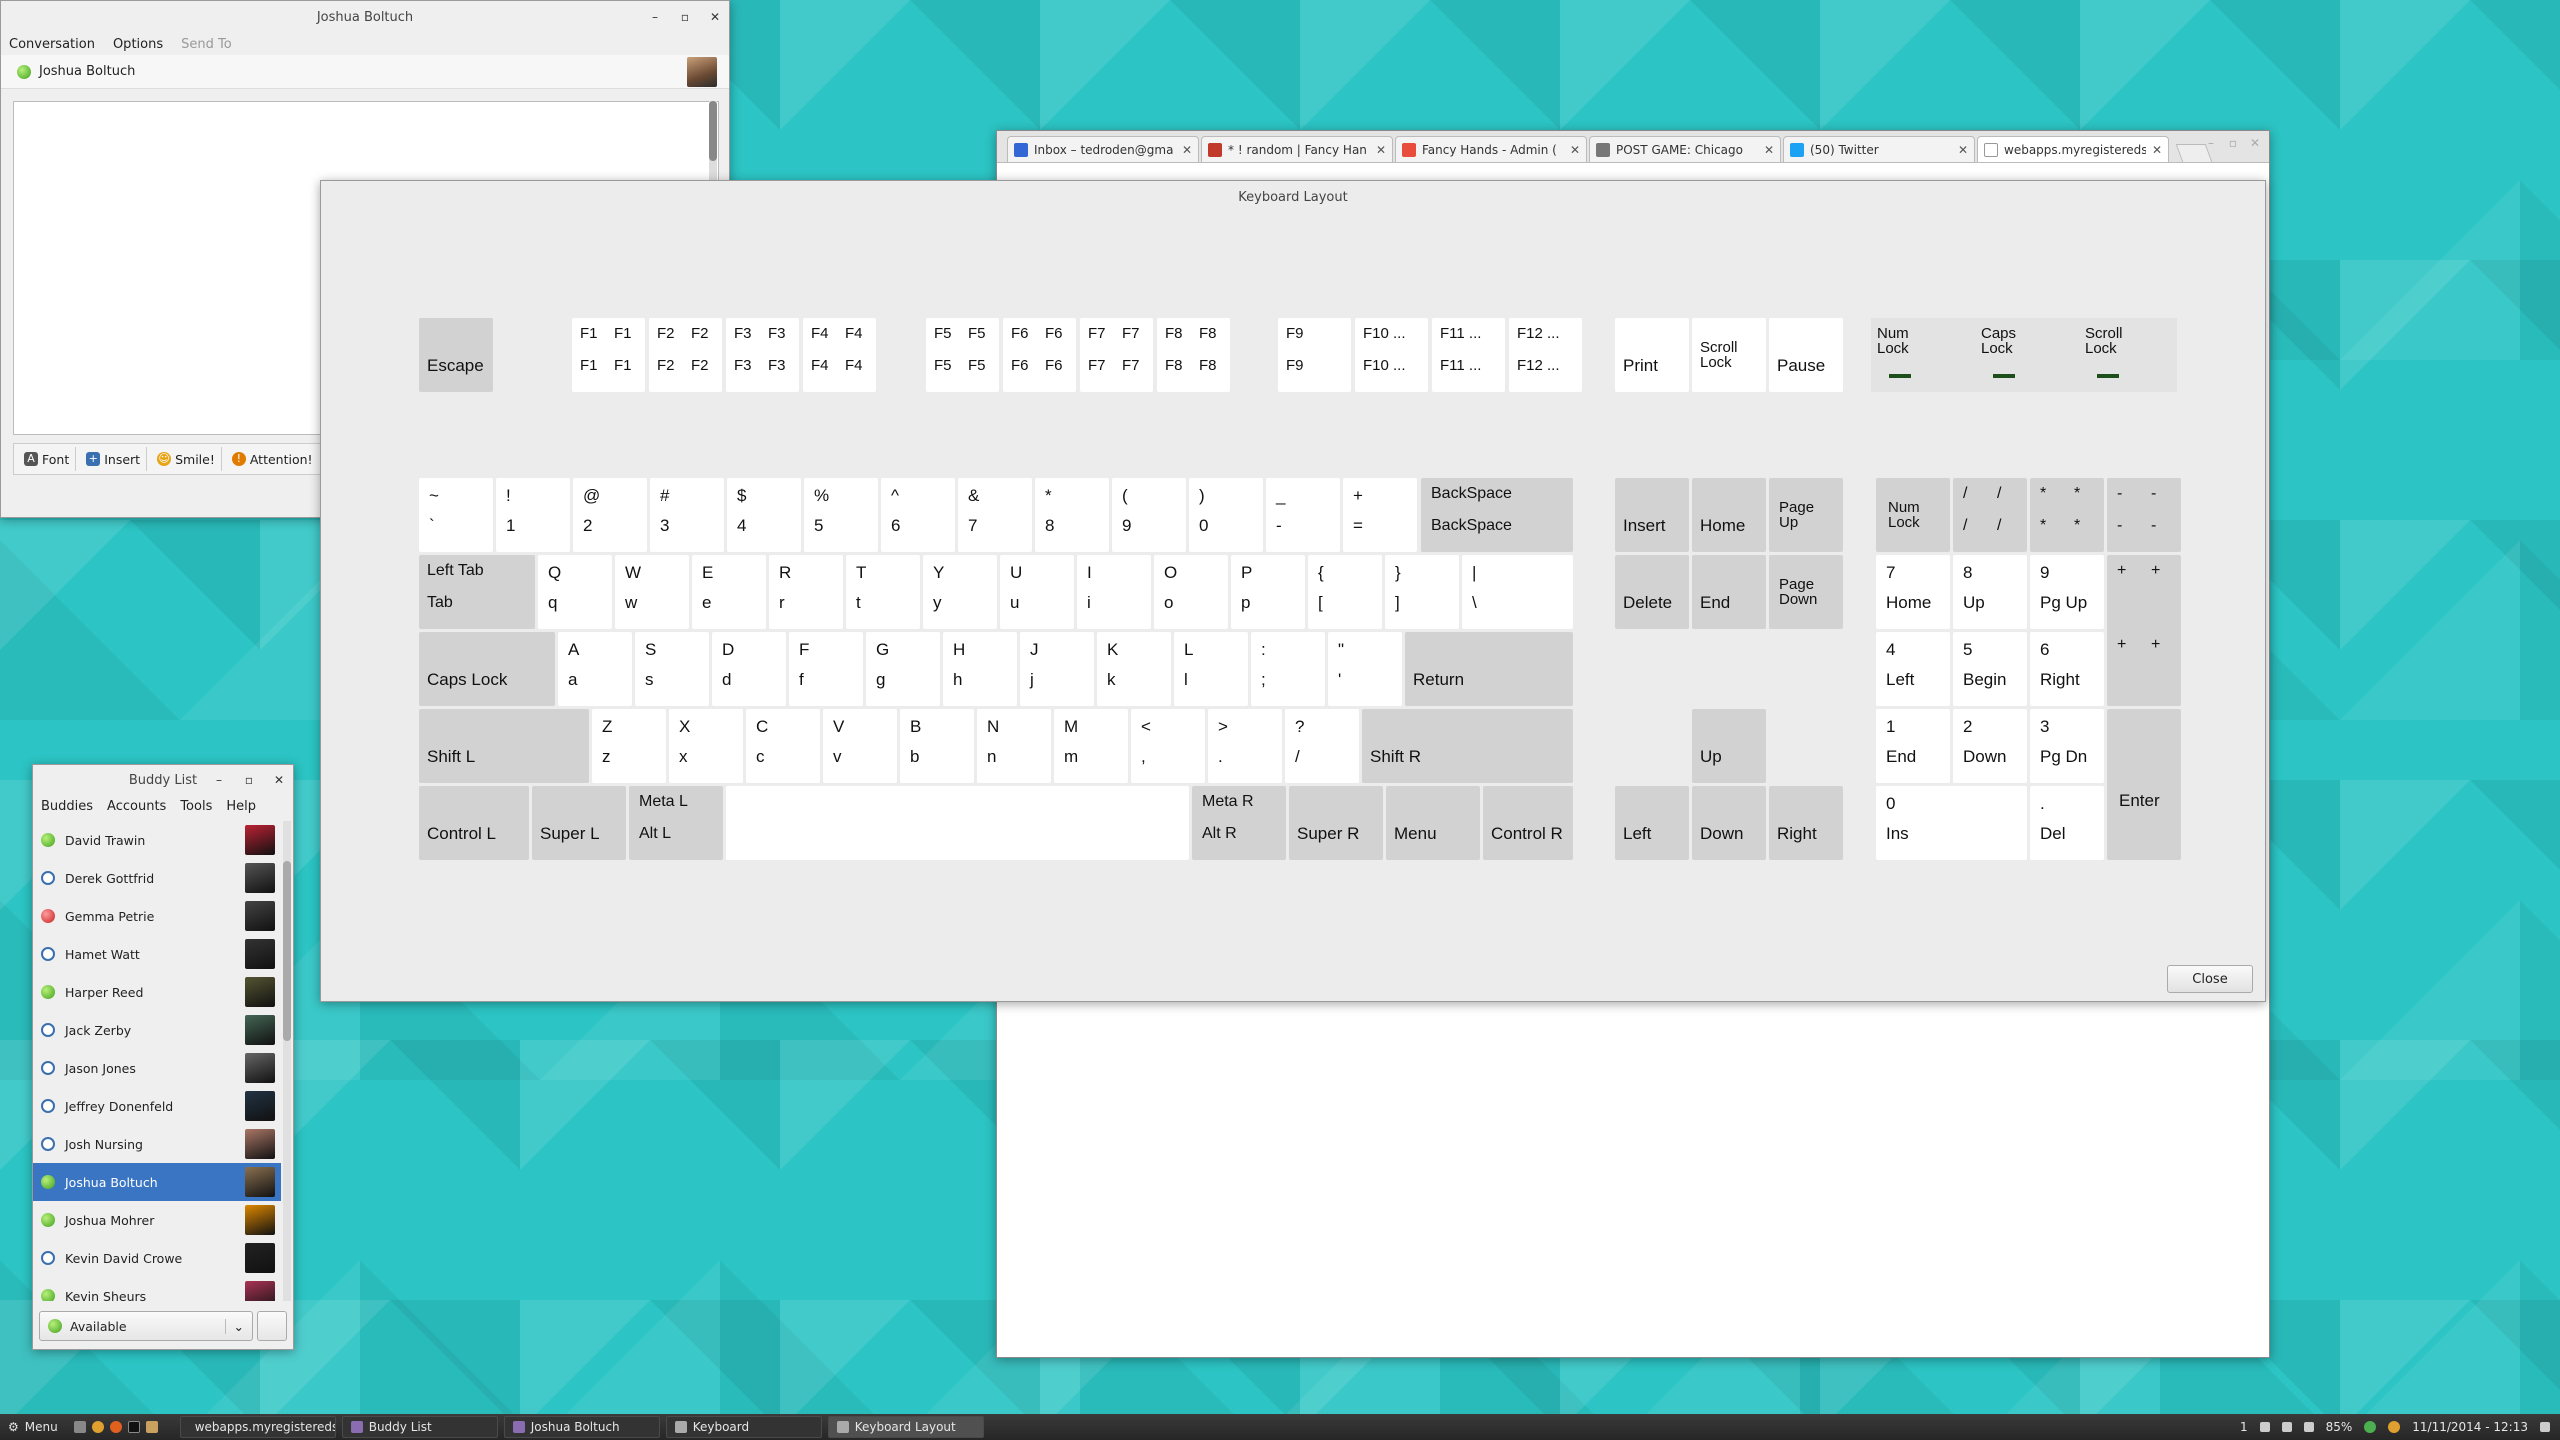 The image size is (2560, 1440). What do you see at coordinates (1149, 515) in the screenshot?
I see `key-k9: (9` at bounding box center [1149, 515].